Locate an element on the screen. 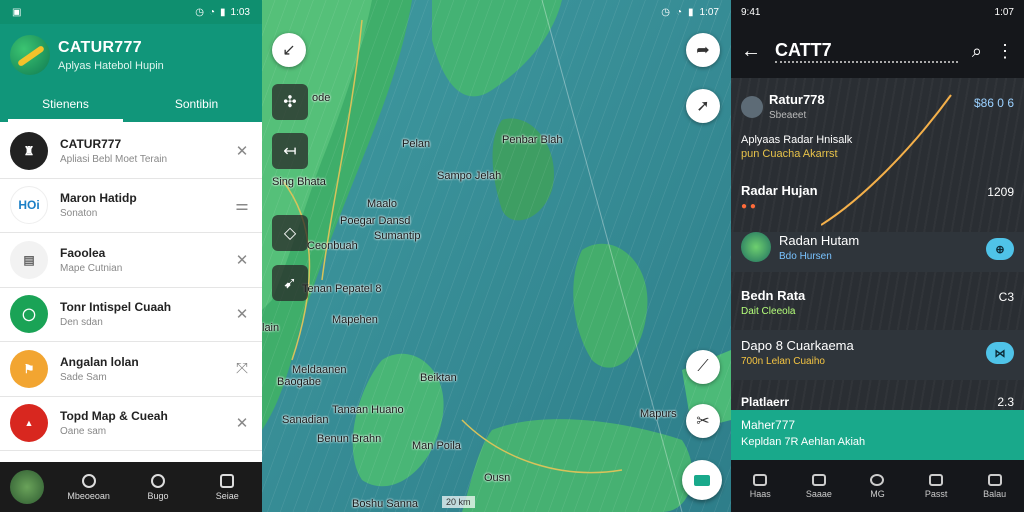 This screenshot has width=1024, height=512. app-bar: ← CATT7 ⌕ ⋮ is located at coordinates (877, 51).